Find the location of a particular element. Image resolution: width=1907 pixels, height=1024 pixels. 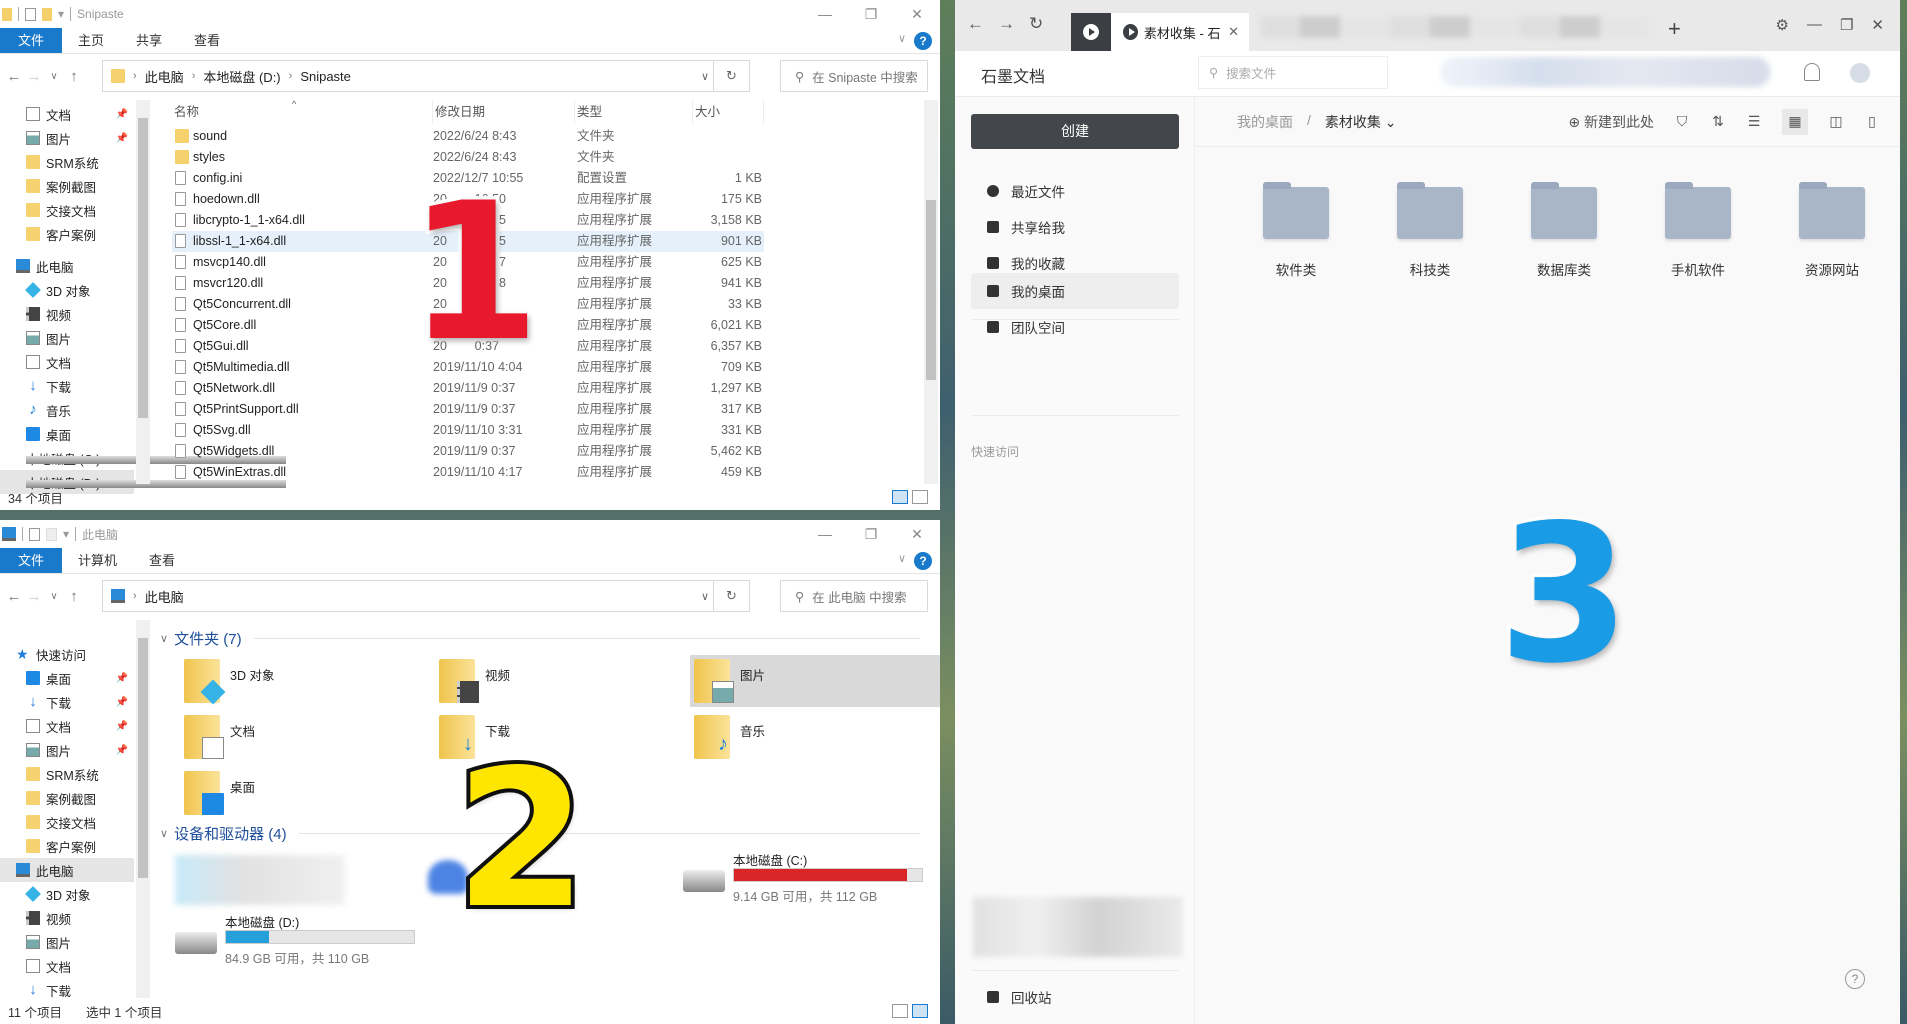

list-view-icon: ☰ is located at coordinates (1754, 121).